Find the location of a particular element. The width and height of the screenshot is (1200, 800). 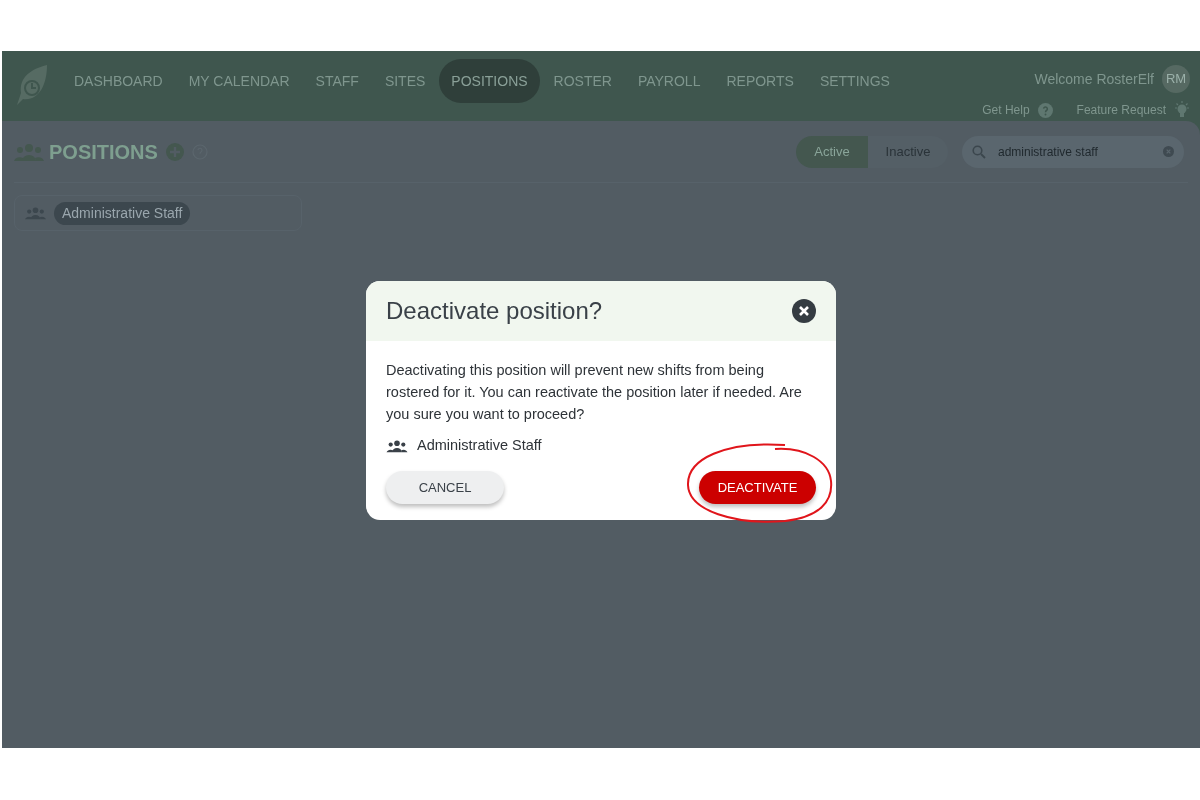

close-icon is located at coordinates (804, 311).